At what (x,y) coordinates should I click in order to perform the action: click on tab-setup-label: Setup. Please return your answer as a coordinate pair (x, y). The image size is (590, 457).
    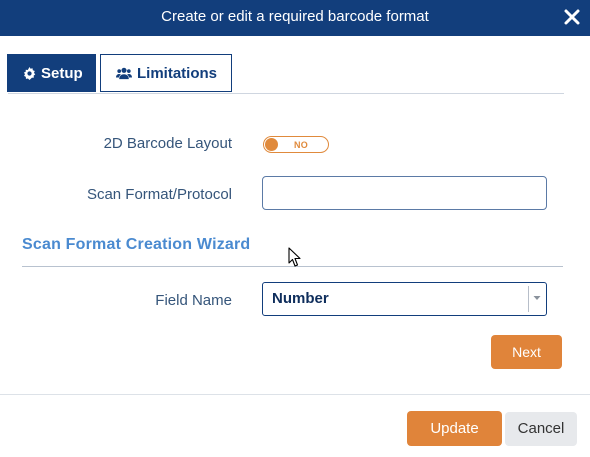
    Looking at the image, I should click on (62, 73).